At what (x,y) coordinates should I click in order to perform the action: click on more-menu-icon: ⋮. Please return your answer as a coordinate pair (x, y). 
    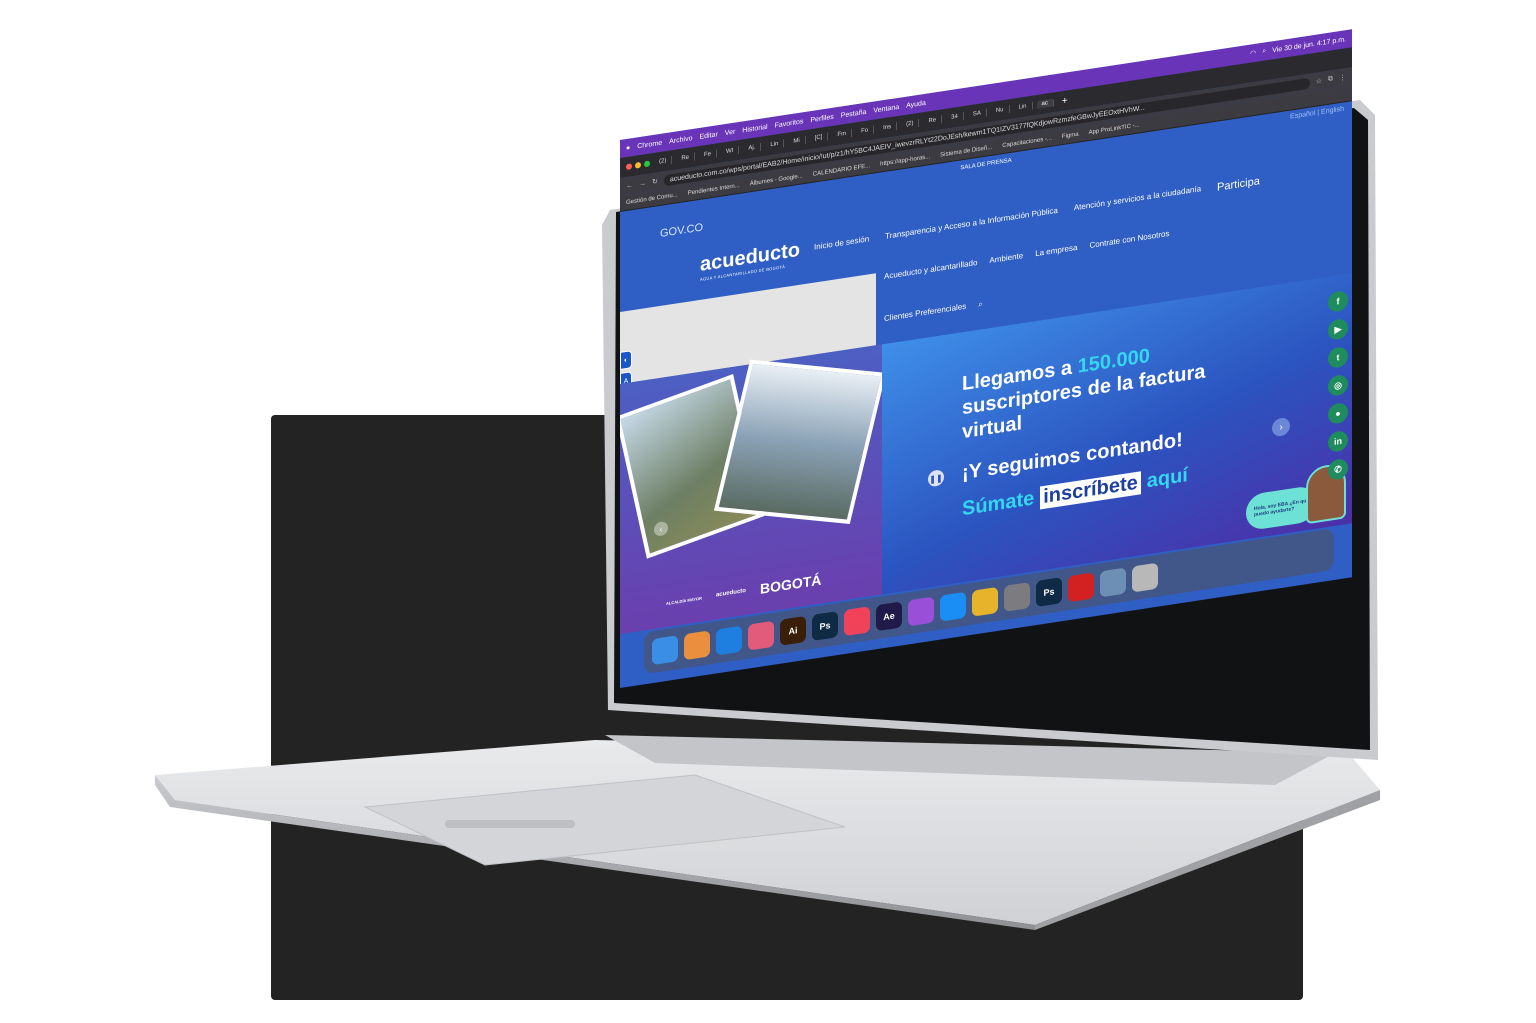
    Looking at the image, I should click on (1342, 77).